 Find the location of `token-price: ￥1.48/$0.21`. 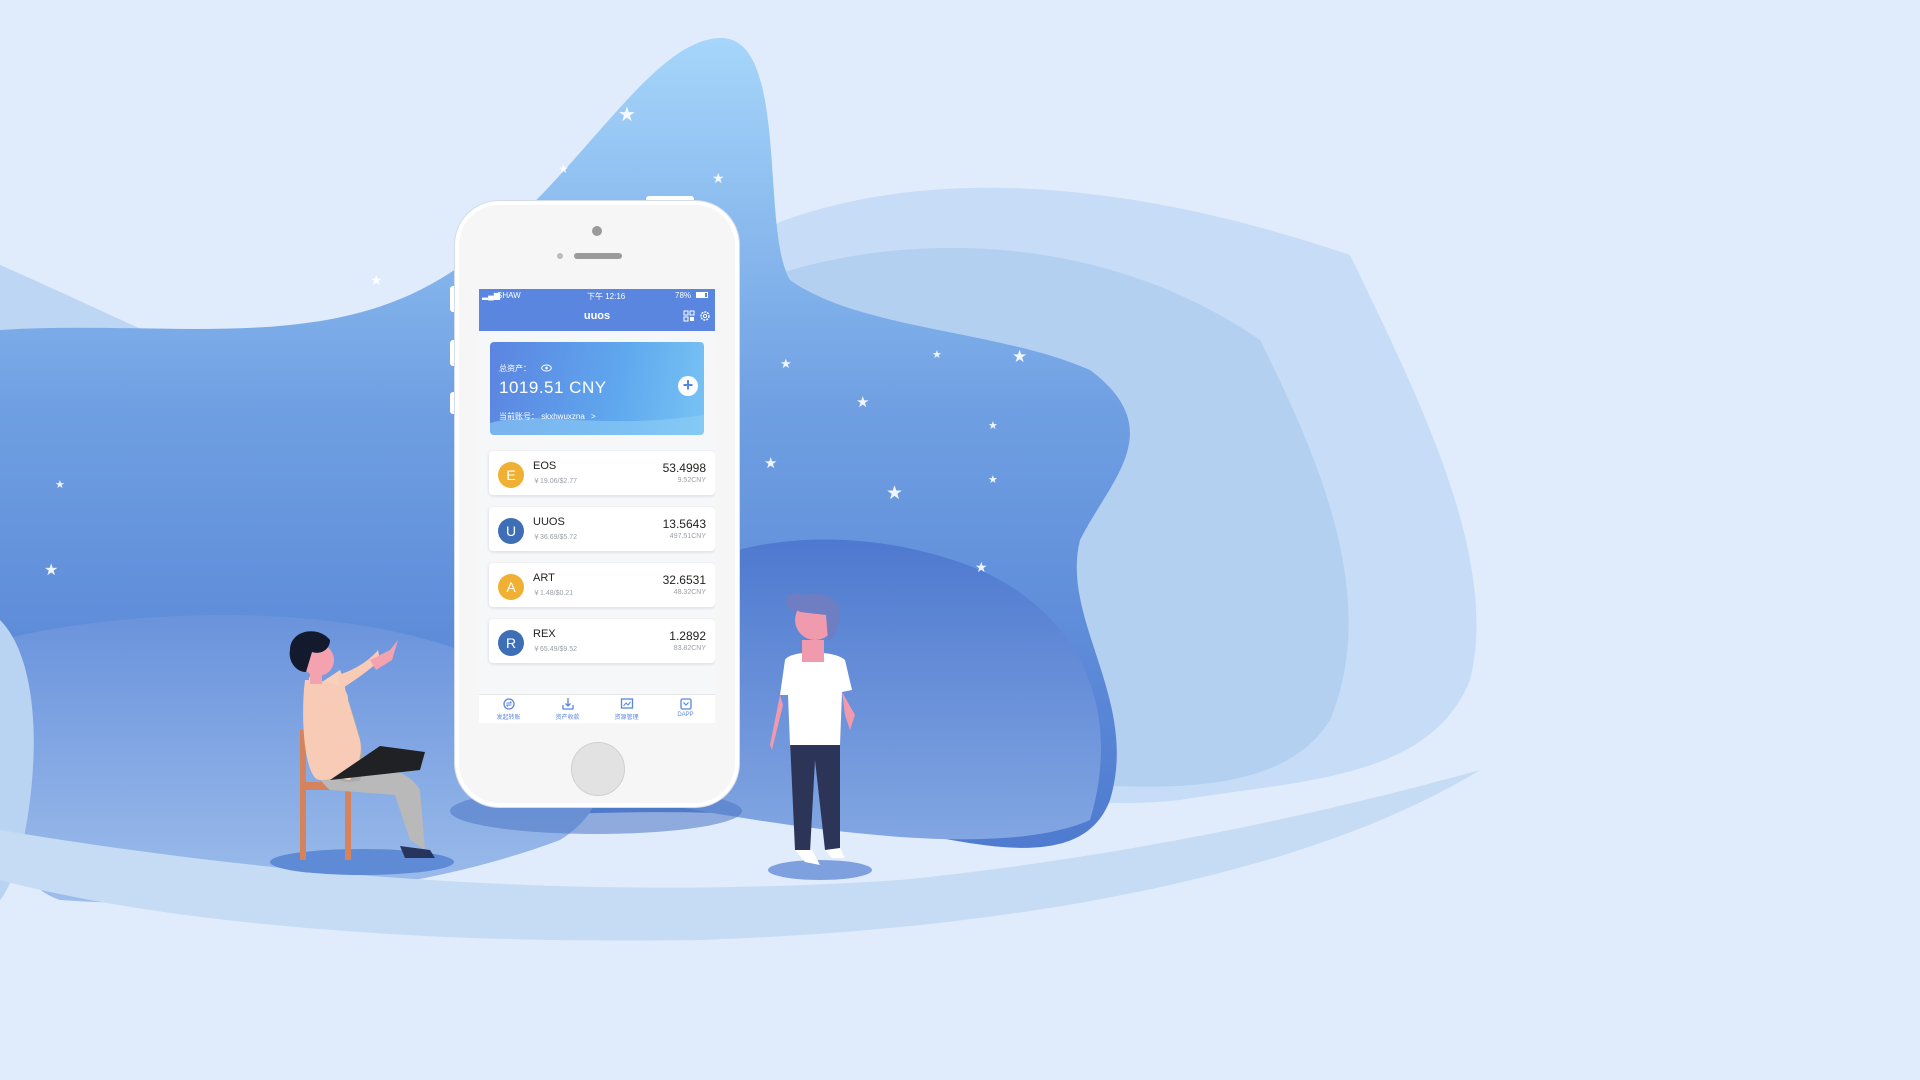

token-price: ￥1.48/$0.21 is located at coordinates (553, 593).